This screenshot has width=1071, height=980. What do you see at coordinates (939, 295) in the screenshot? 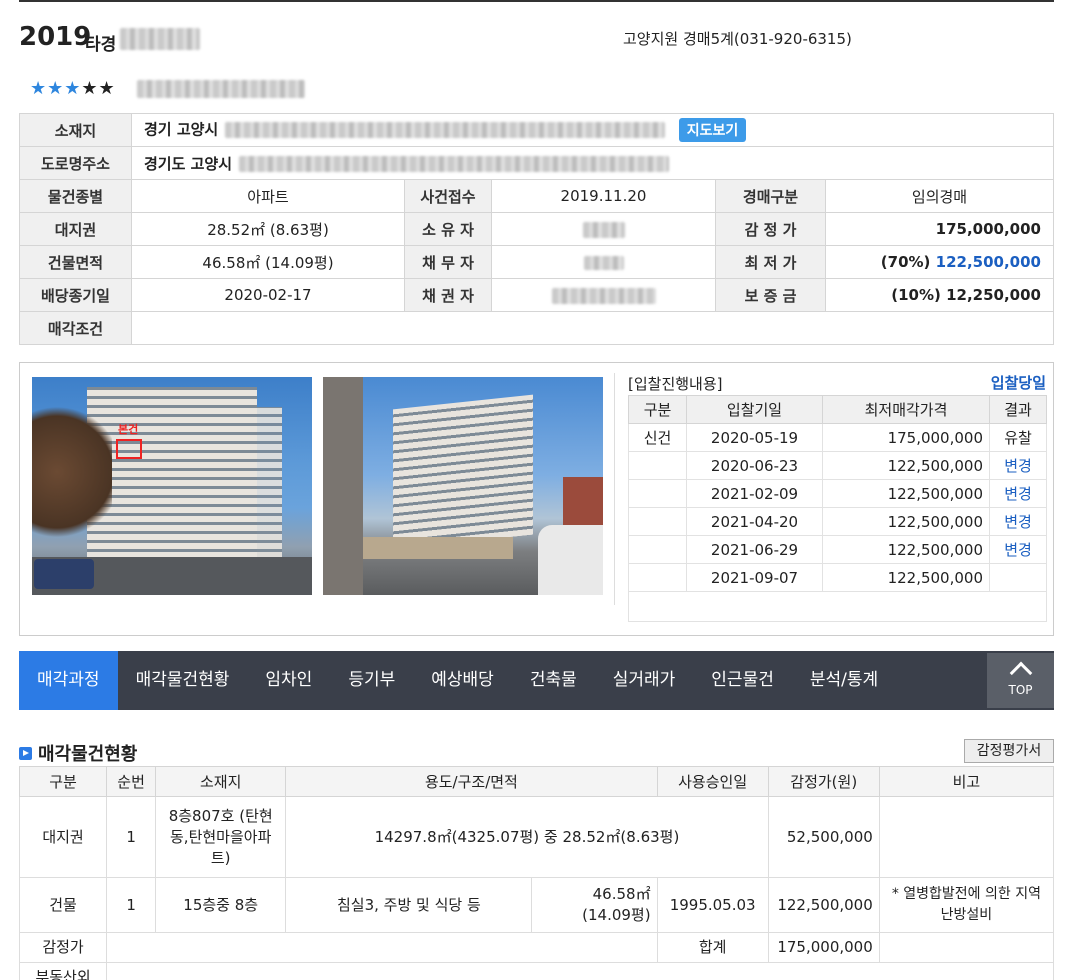
I see `deposit-value: (10%) 12,250,000` at bounding box center [939, 295].